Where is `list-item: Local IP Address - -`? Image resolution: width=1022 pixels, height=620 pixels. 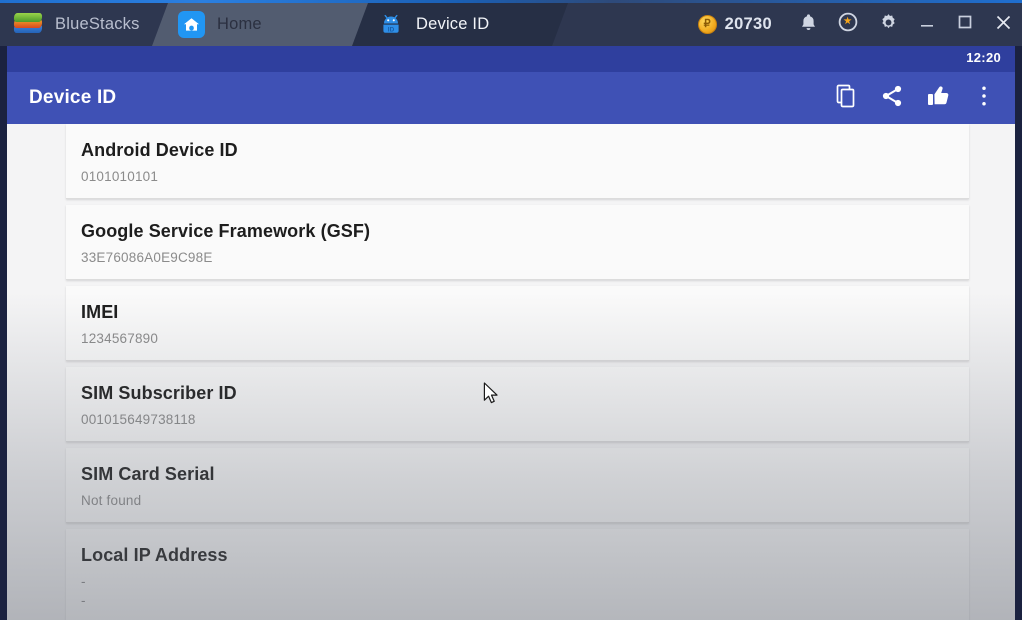
list-item: Local IP Address - - is located at coordinates (517, 574).